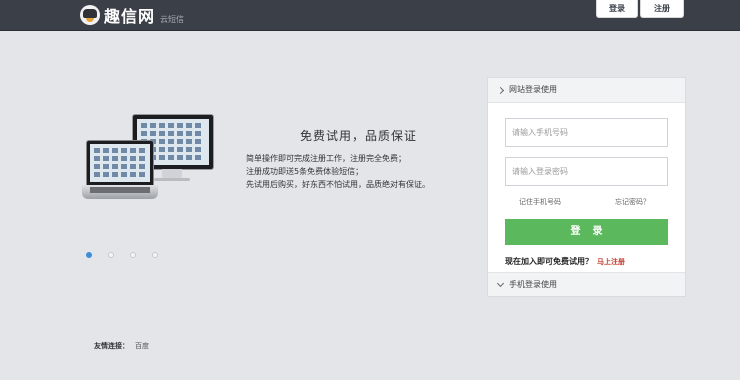  I want to click on mobile-login-tab: 手机登录使用, so click(586, 284).